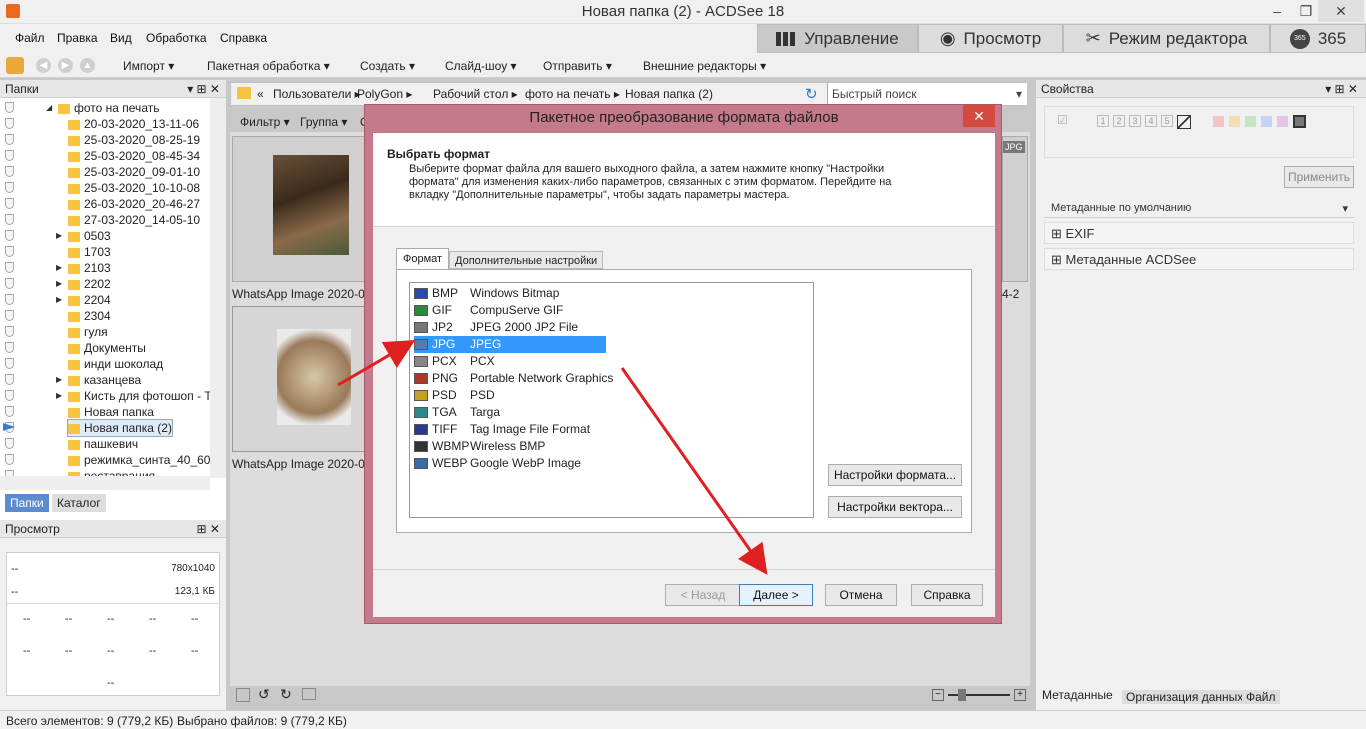  I want to click on arrow-to-next, so click(694, 471).